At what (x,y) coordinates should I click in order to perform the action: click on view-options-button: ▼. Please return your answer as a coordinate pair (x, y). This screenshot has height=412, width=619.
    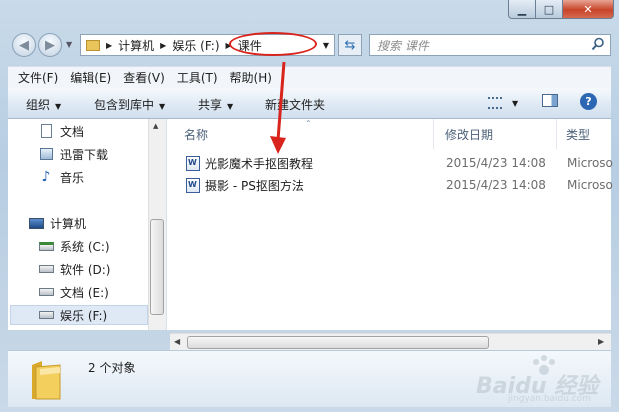
    Looking at the image, I should click on (503, 102).